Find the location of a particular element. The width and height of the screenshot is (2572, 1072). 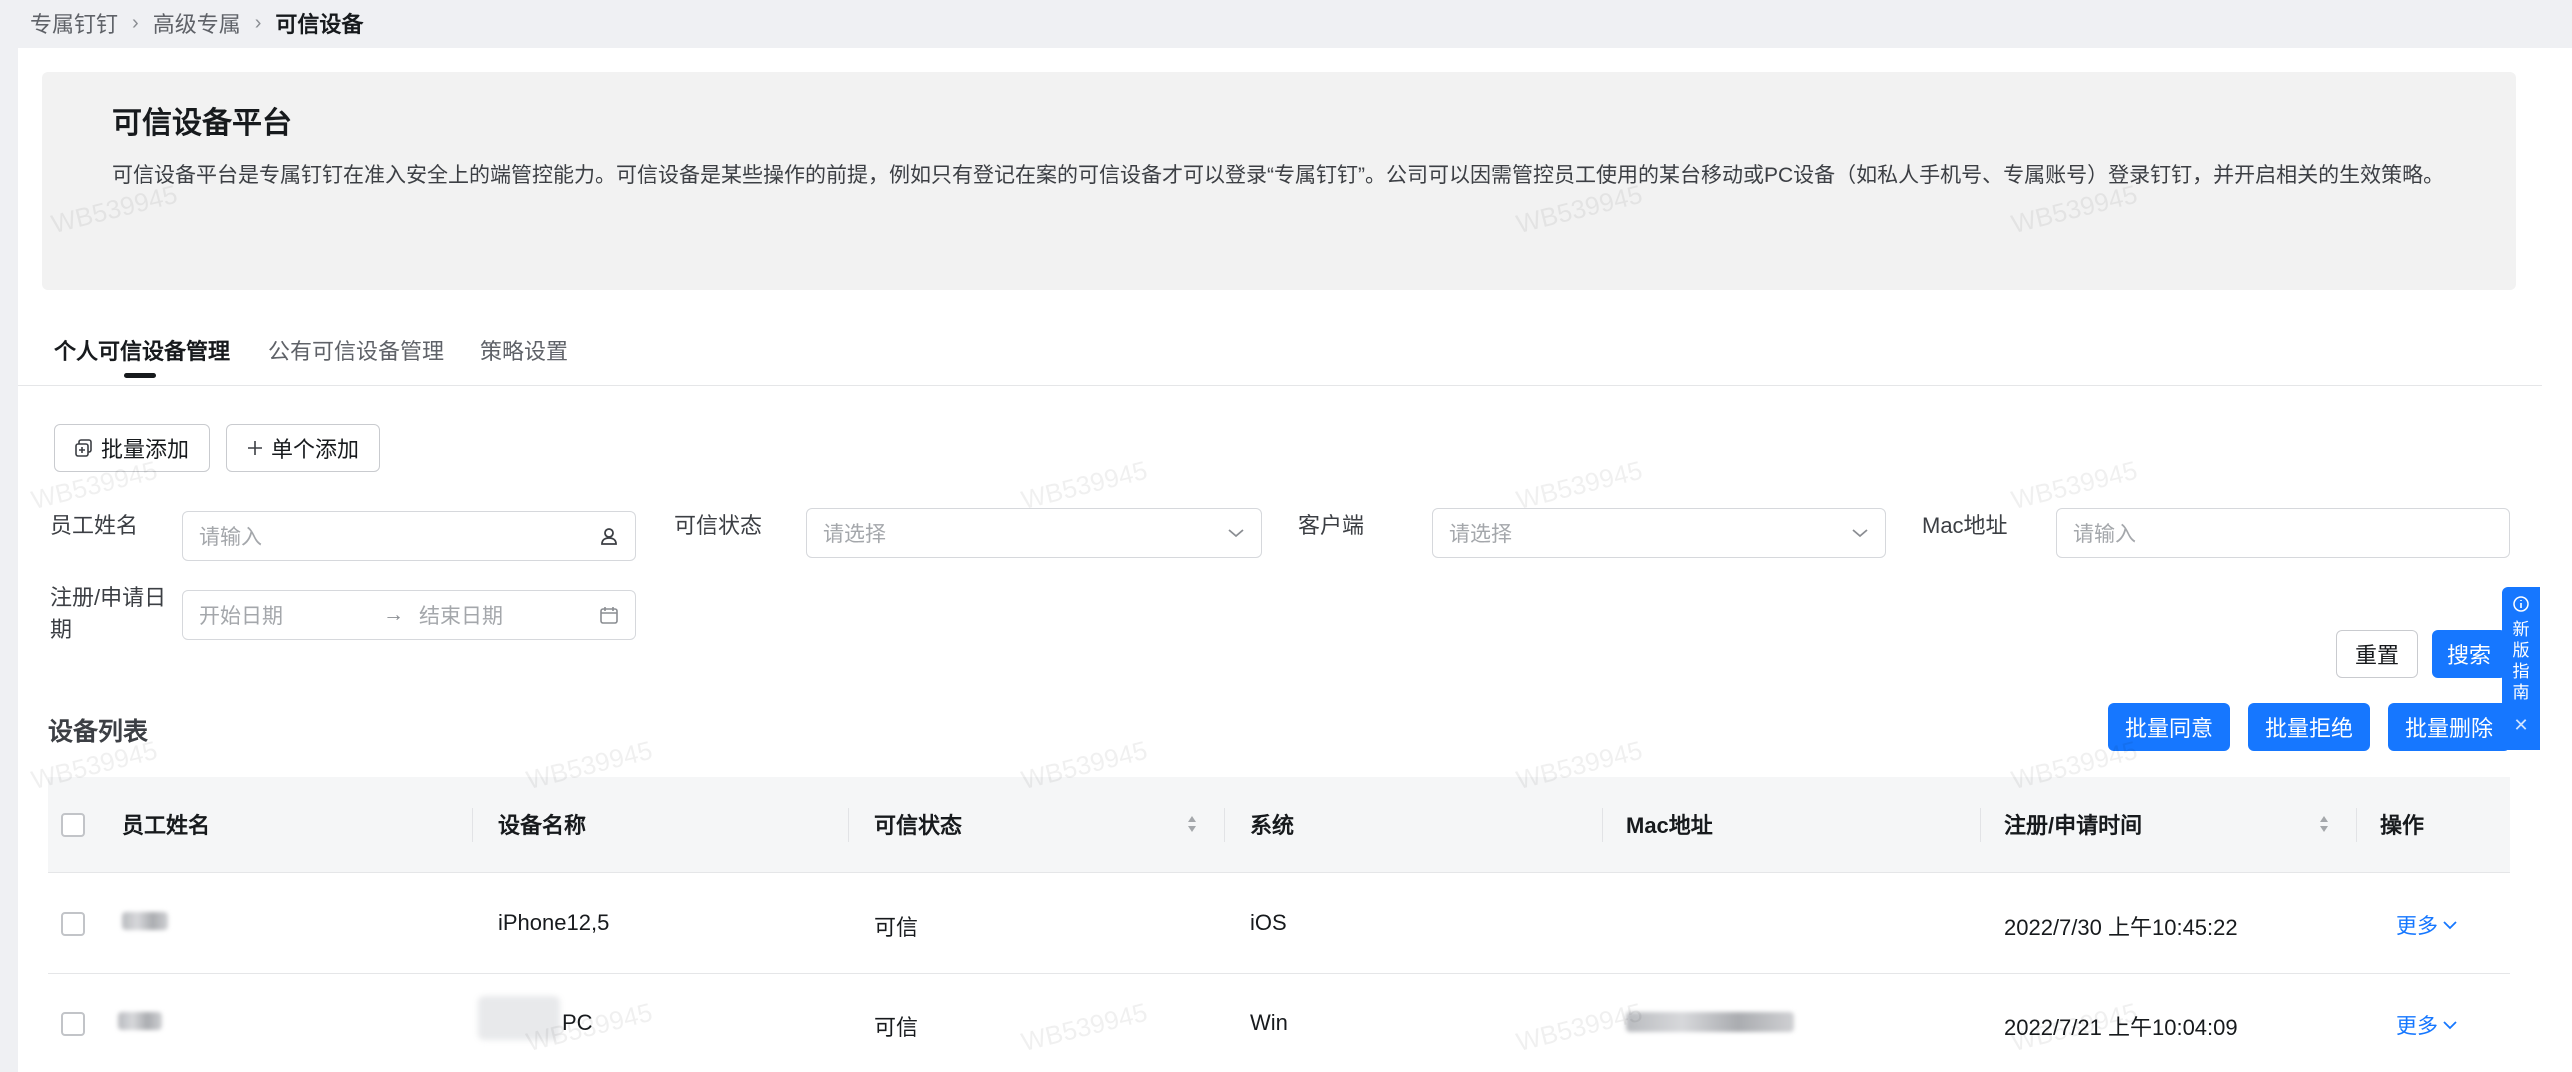

column-system: 系统 is located at coordinates (1272, 825).